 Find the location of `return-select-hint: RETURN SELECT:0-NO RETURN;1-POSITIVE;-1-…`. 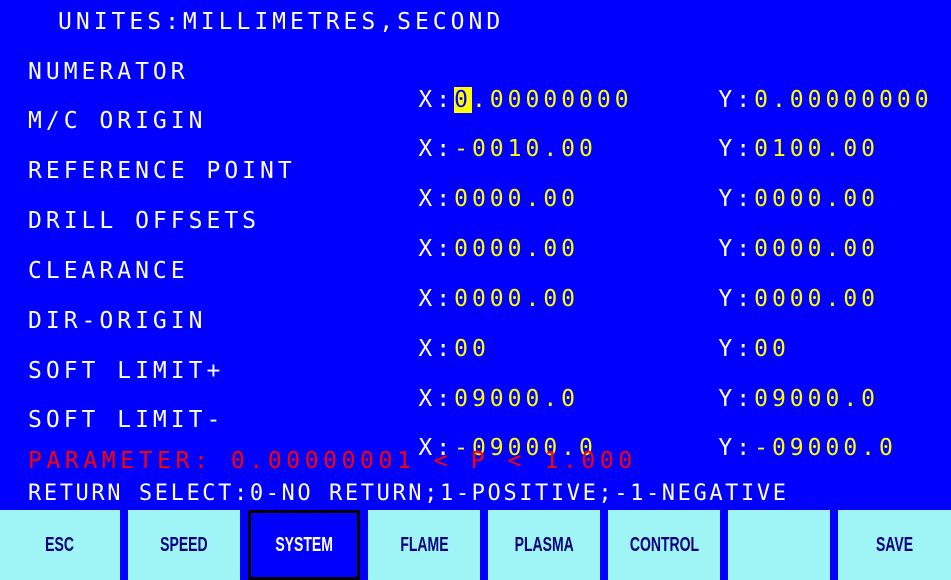

return-select-hint: RETURN SELECT:0-NO RETURN;1-POSITIVE;-1-… is located at coordinates (408, 493).